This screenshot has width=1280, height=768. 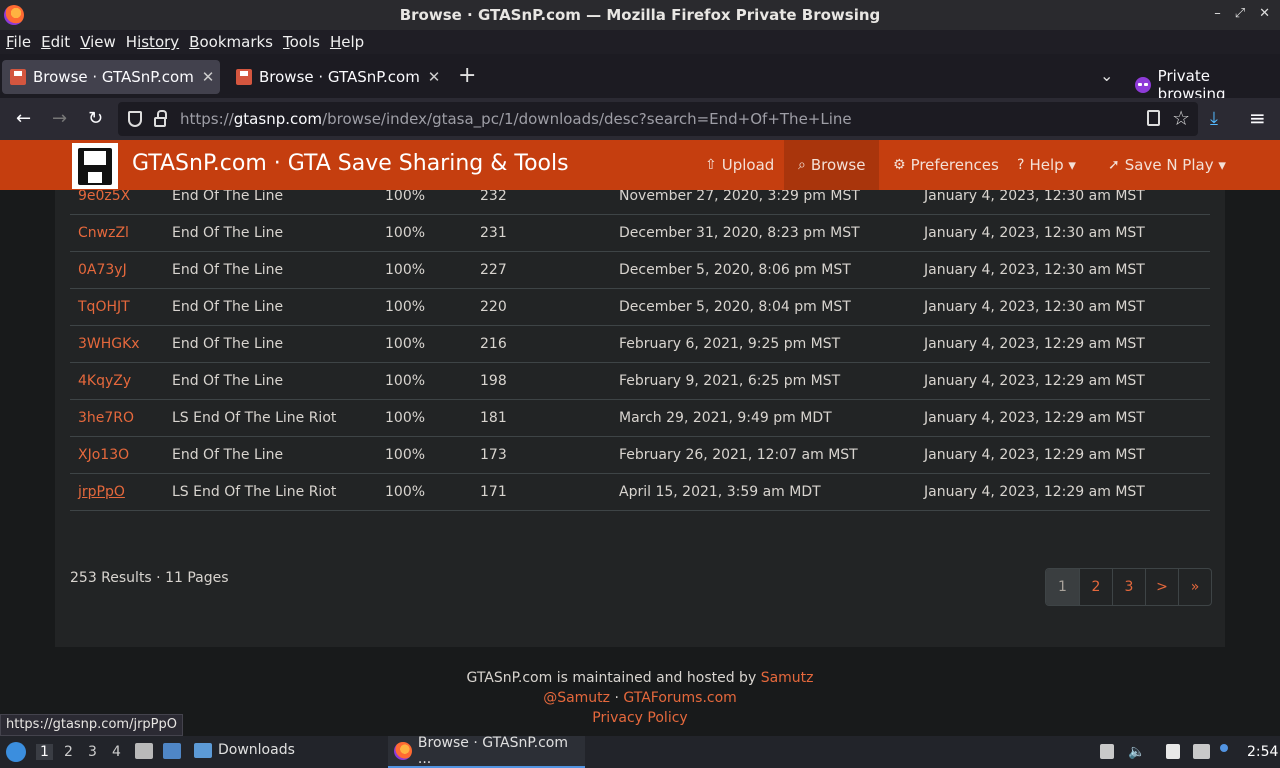 I want to click on reader-view-icon, so click(x=1153, y=118).